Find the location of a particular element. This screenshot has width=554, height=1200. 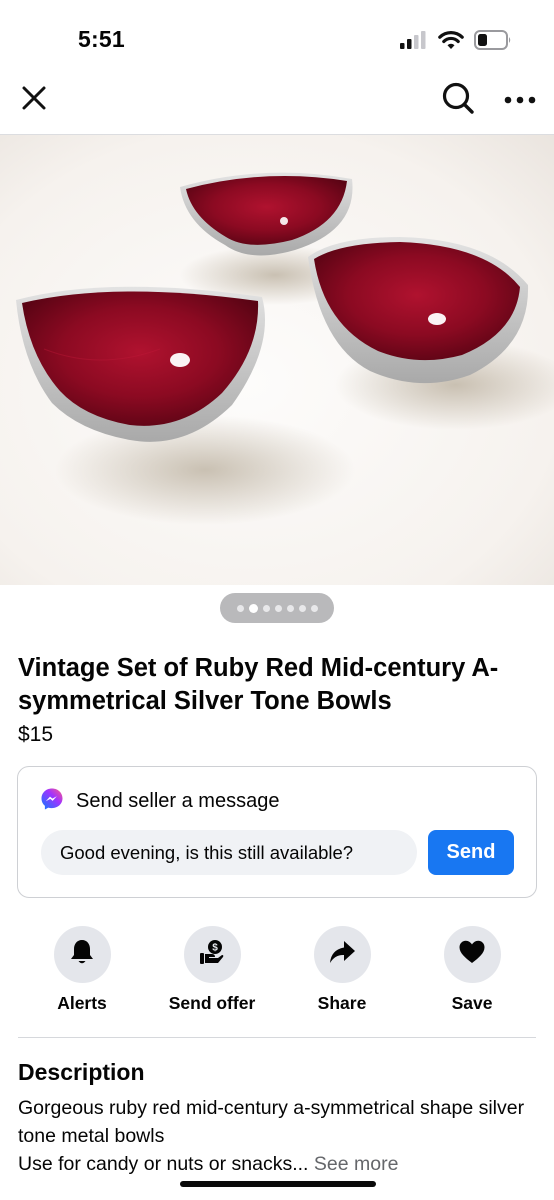

bell-icon is located at coordinates (82, 954).